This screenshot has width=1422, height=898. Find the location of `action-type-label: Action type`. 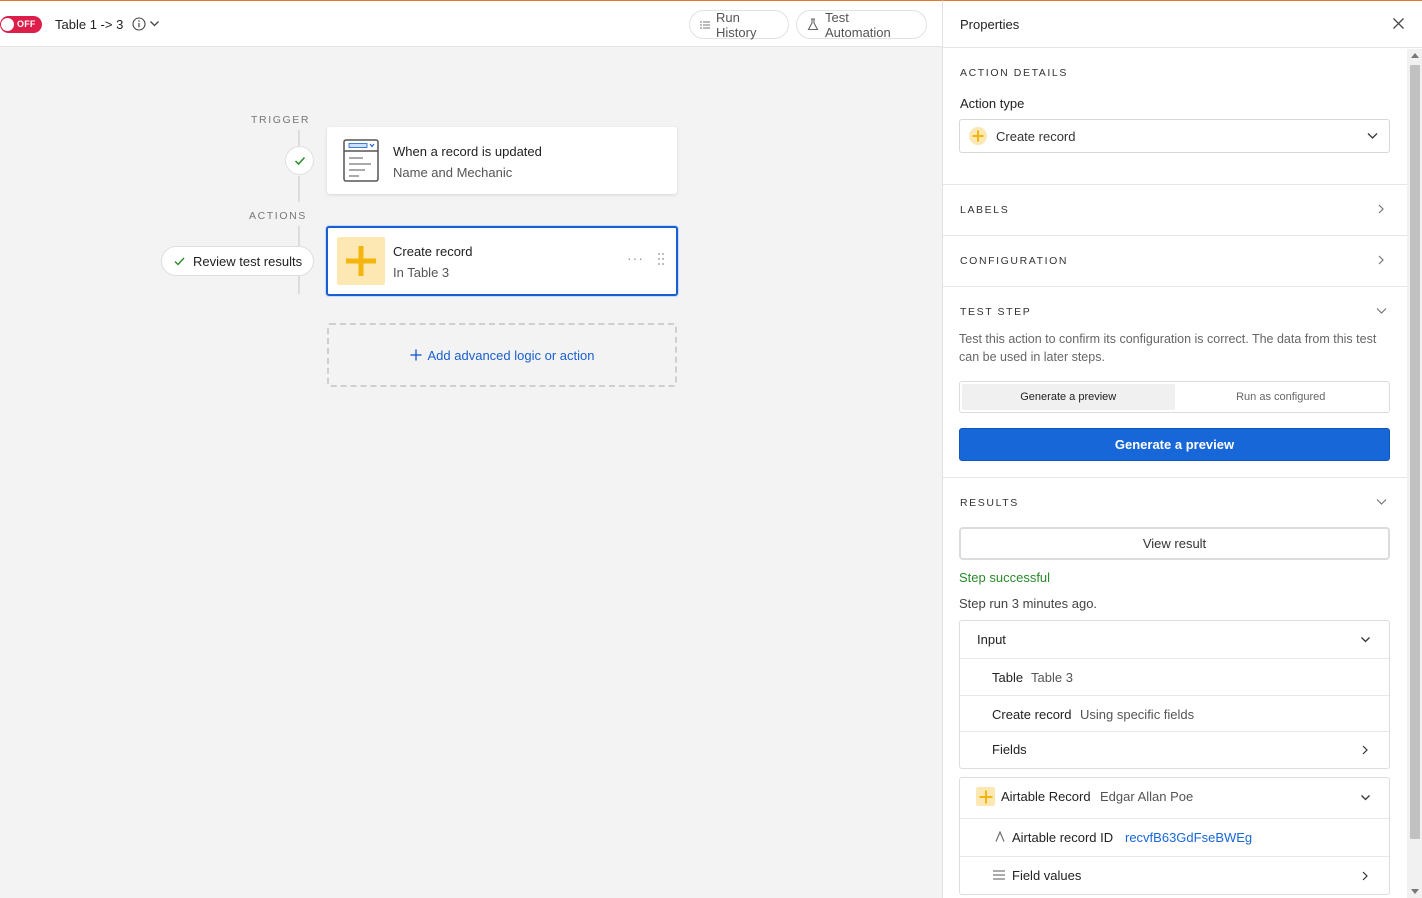

action-type-label: Action type is located at coordinates (992, 103).